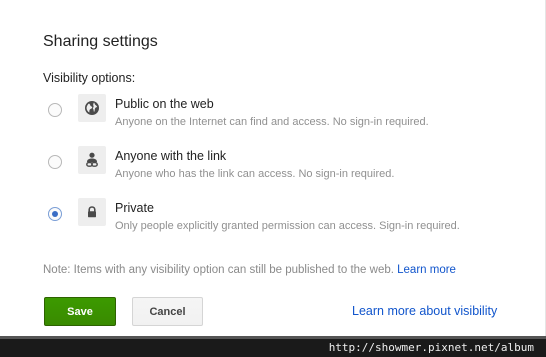 The height and width of the screenshot is (357, 546). What do you see at coordinates (55, 214) in the screenshot?
I see `radio-private` at bounding box center [55, 214].